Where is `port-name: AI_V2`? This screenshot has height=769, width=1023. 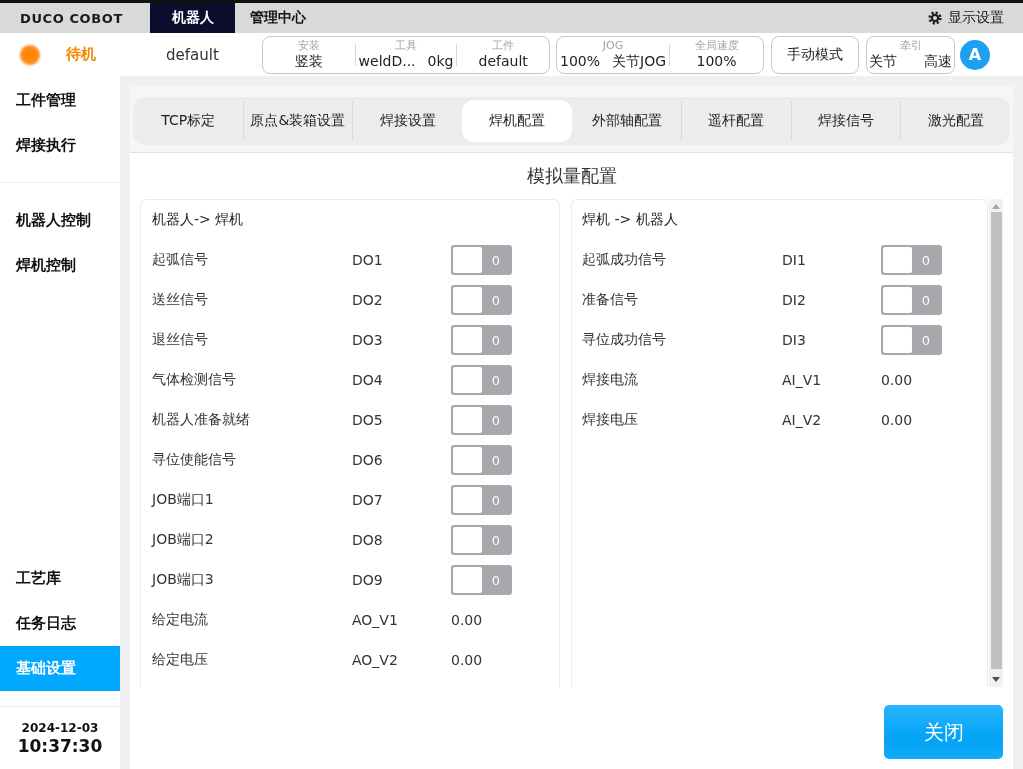 port-name: AI_V2 is located at coordinates (802, 420).